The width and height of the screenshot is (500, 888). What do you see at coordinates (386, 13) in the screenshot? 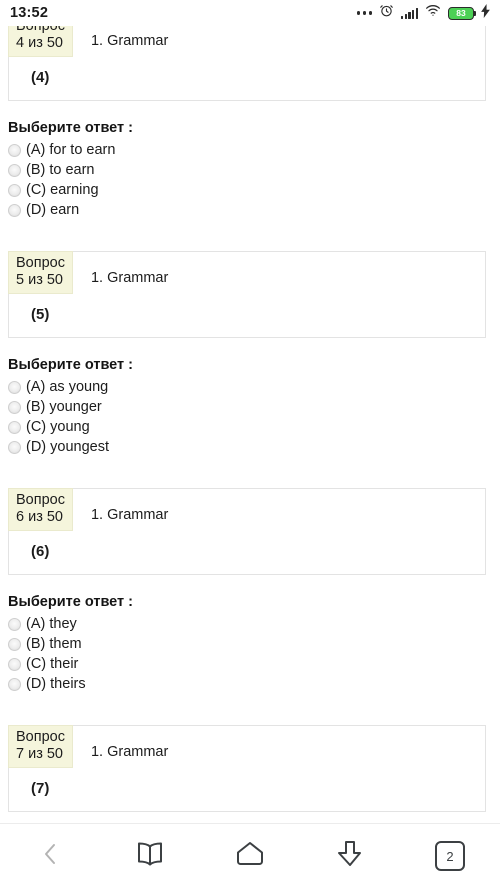
I see `alarm-clock-icon` at bounding box center [386, 13].